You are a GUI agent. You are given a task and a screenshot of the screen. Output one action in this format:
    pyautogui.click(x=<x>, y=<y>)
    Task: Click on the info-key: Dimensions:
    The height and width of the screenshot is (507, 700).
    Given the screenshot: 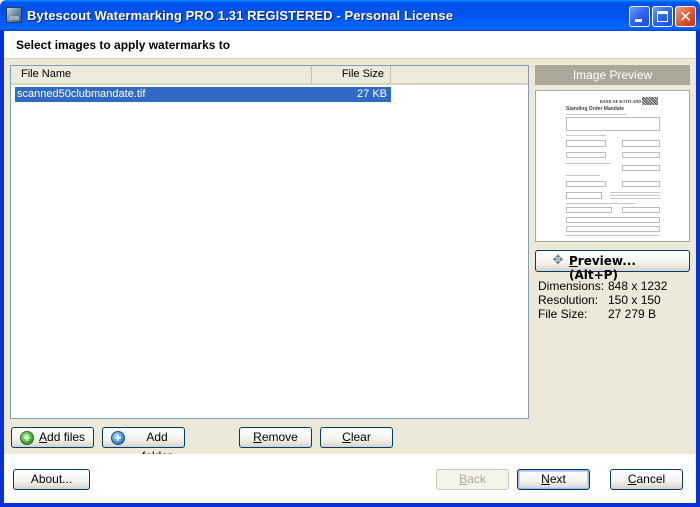 What is the action you would take?
    pyautogui.click(x=571, y=286)
    